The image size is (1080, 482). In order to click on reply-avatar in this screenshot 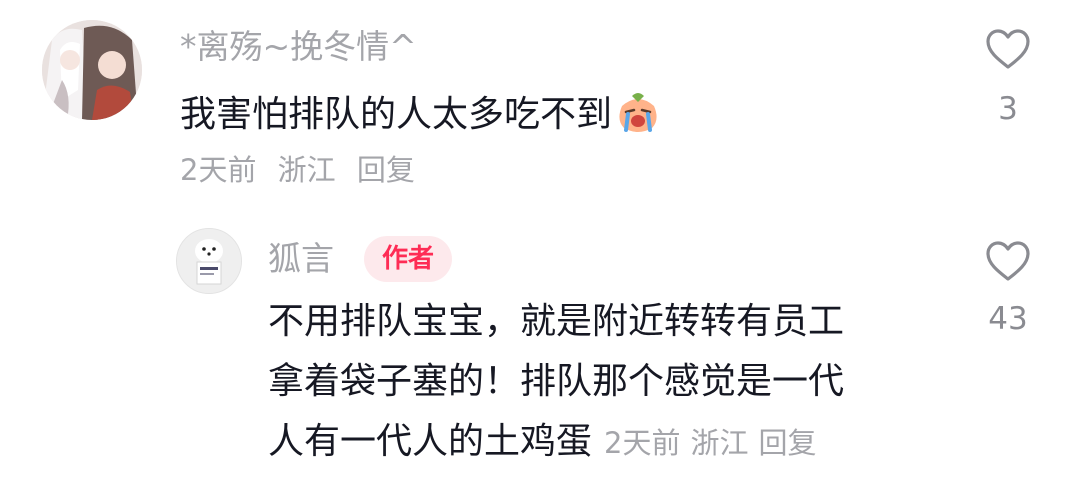, I will do `click(209, 261)`.